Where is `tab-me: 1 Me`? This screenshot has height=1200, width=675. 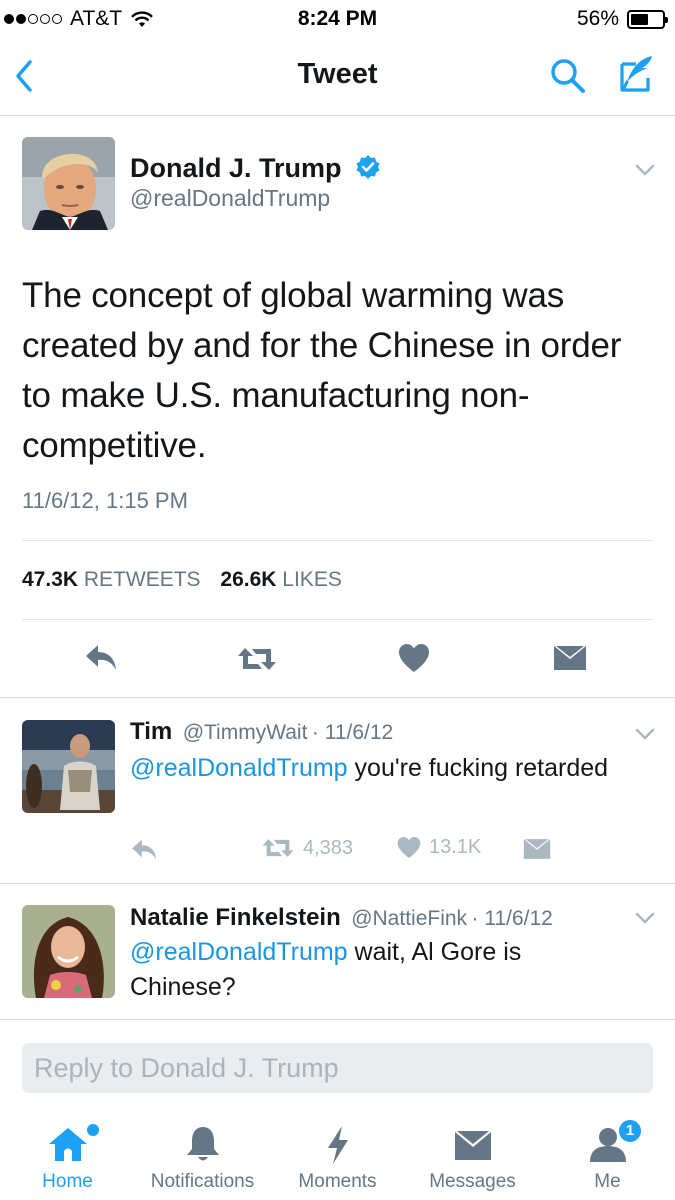
tab-me: 1 Me is located at coordinates (607, 1155).